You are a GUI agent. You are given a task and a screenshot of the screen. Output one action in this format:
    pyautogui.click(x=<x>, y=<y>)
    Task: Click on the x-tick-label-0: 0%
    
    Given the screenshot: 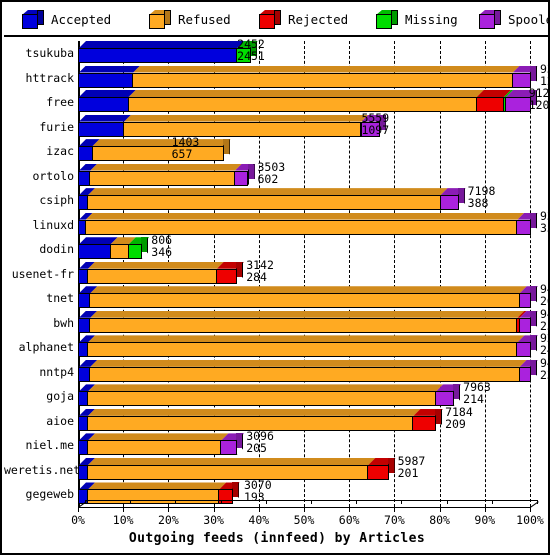 What is the action you would take?
    pyautogui.click(x=78, y=520)
    